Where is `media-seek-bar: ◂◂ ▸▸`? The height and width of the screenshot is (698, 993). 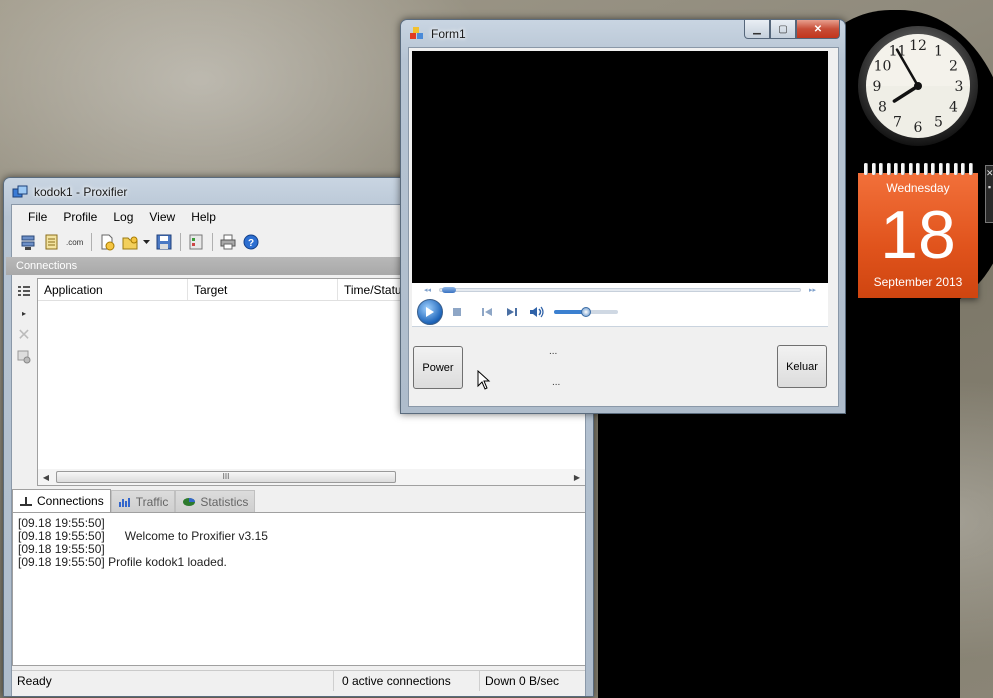 media-seek-bar: ◂◂ ▸▸ is located at coordinates (620, 290).